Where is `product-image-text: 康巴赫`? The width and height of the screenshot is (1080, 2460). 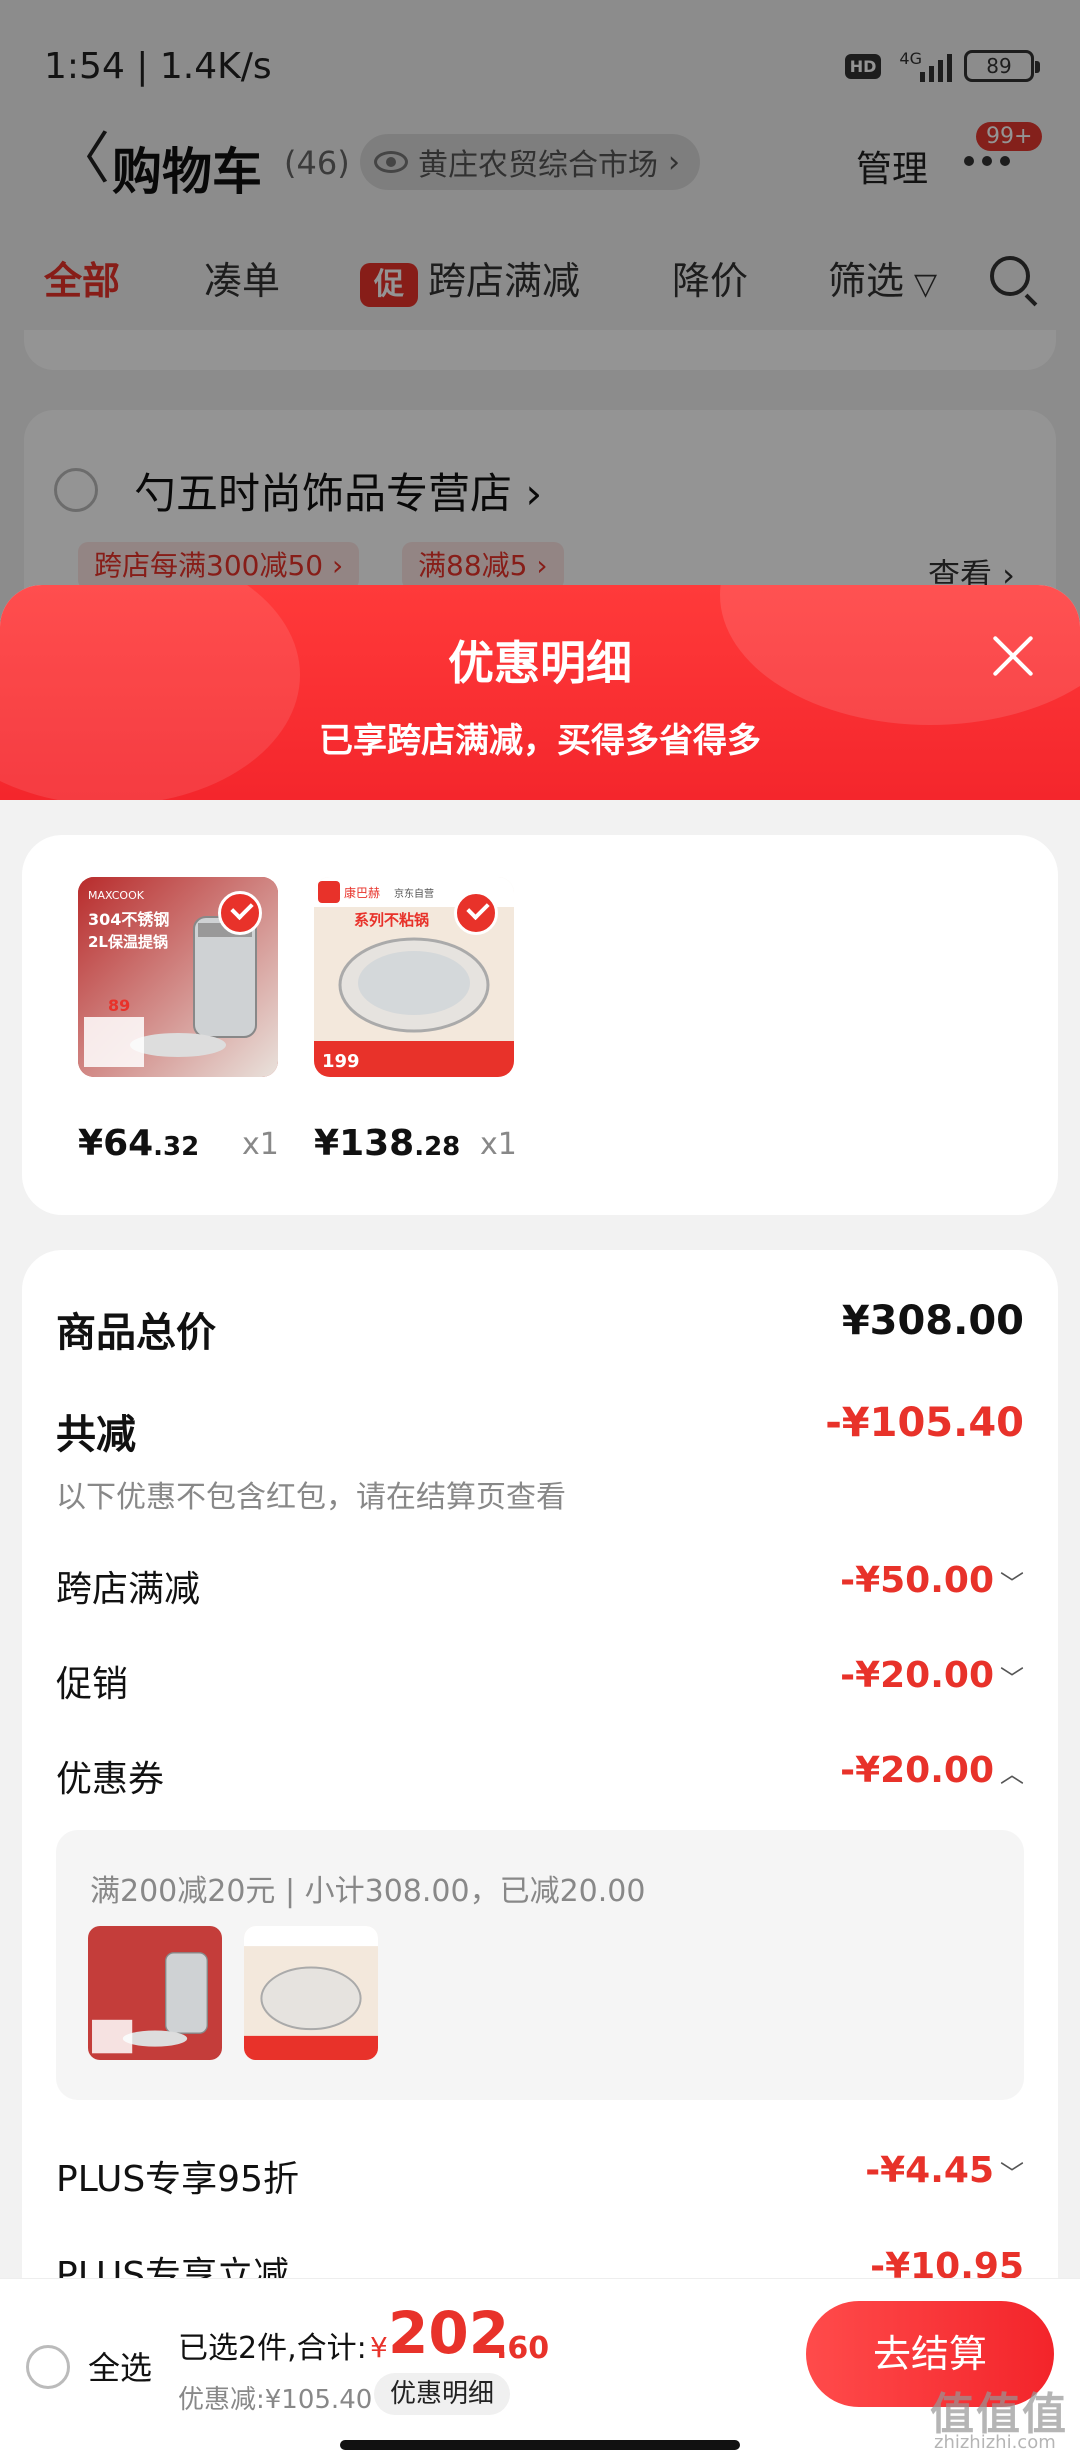
product-image-text: 康巴赫 is located at coordinates (362, 892).